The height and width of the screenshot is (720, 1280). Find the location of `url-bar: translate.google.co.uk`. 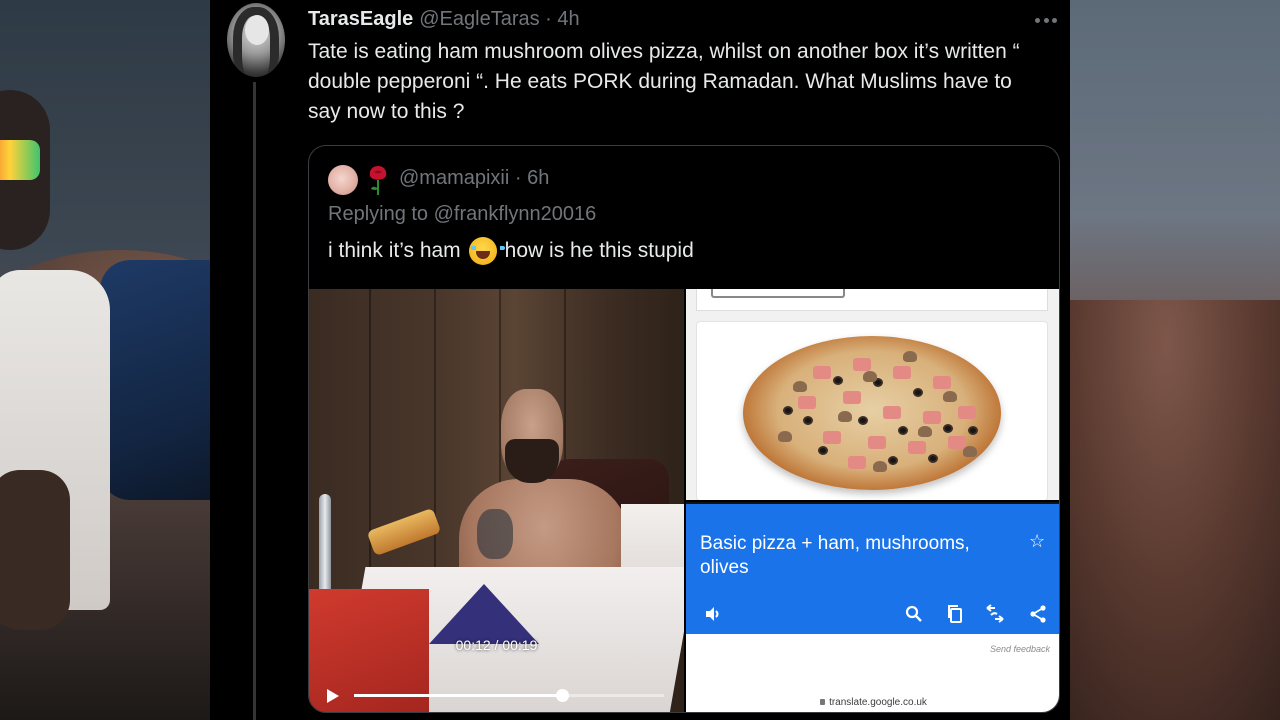

url-bar: translate.google.co.uk is located at coordinates (872, 702).